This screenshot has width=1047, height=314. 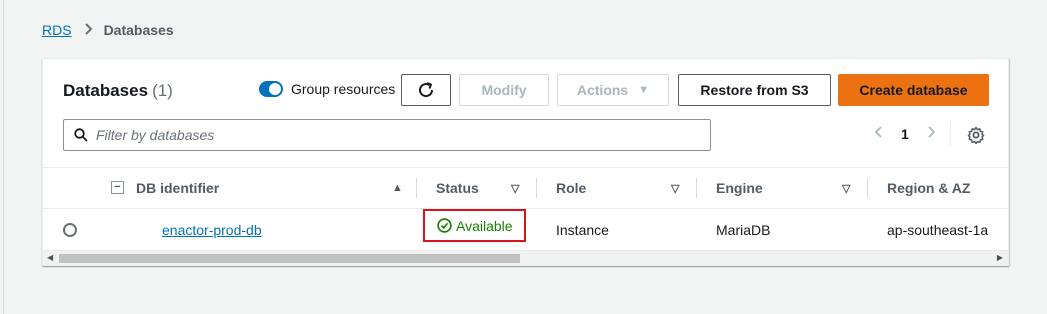 I want to click on gear-icon, so click(x=976, y=137).